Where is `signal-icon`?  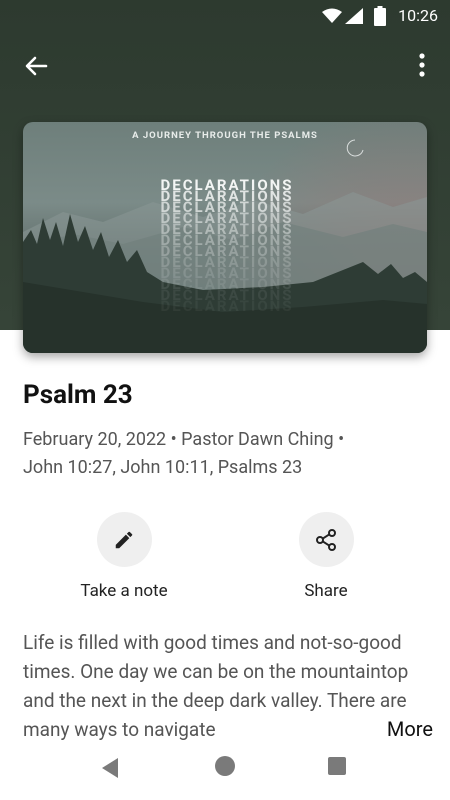
signal-icon is located at coordinates (354, 16).